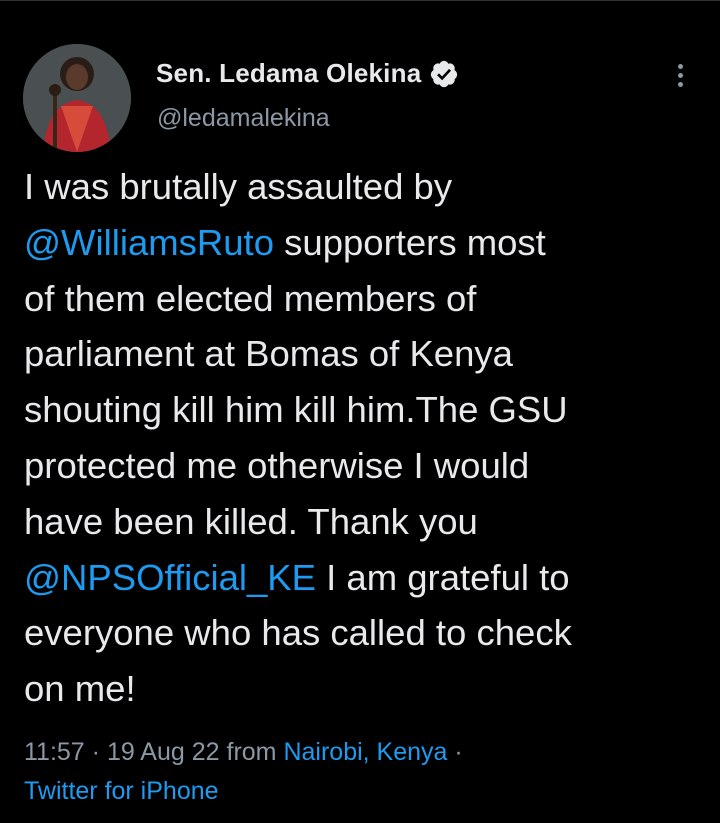  What do you see at coordinates (80, 689) in the screenshot?
I see `tweet-line: on me!` at bounding box center [80, 689].